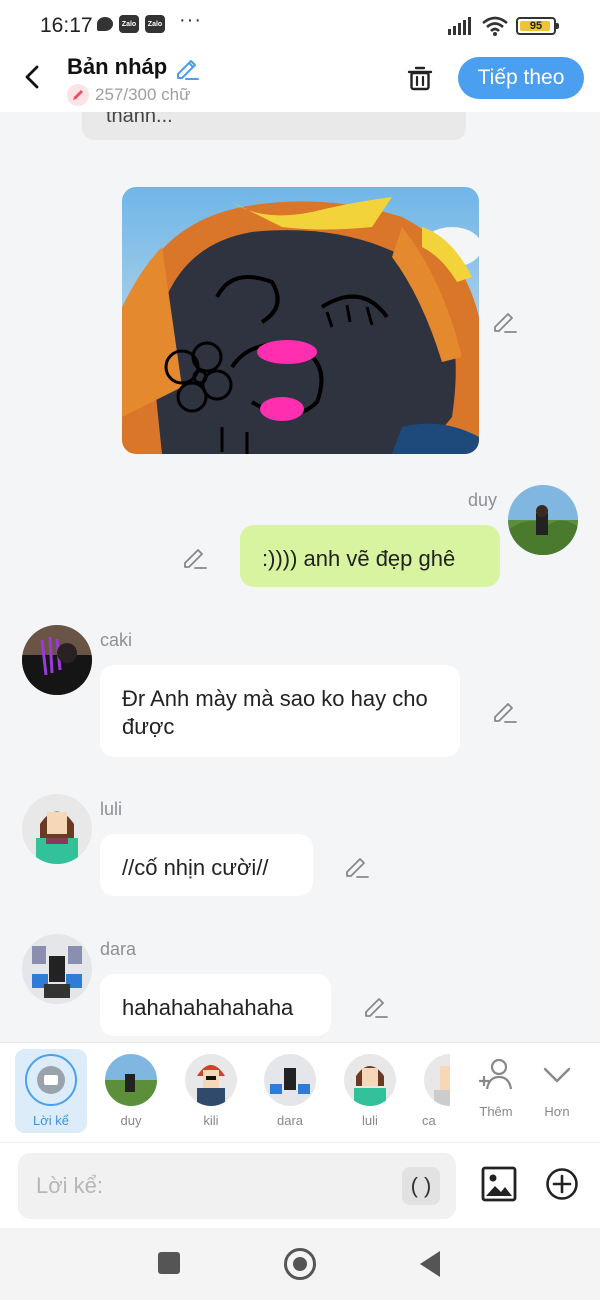  I want to click on input-area: ( ), so click(300, 1185).